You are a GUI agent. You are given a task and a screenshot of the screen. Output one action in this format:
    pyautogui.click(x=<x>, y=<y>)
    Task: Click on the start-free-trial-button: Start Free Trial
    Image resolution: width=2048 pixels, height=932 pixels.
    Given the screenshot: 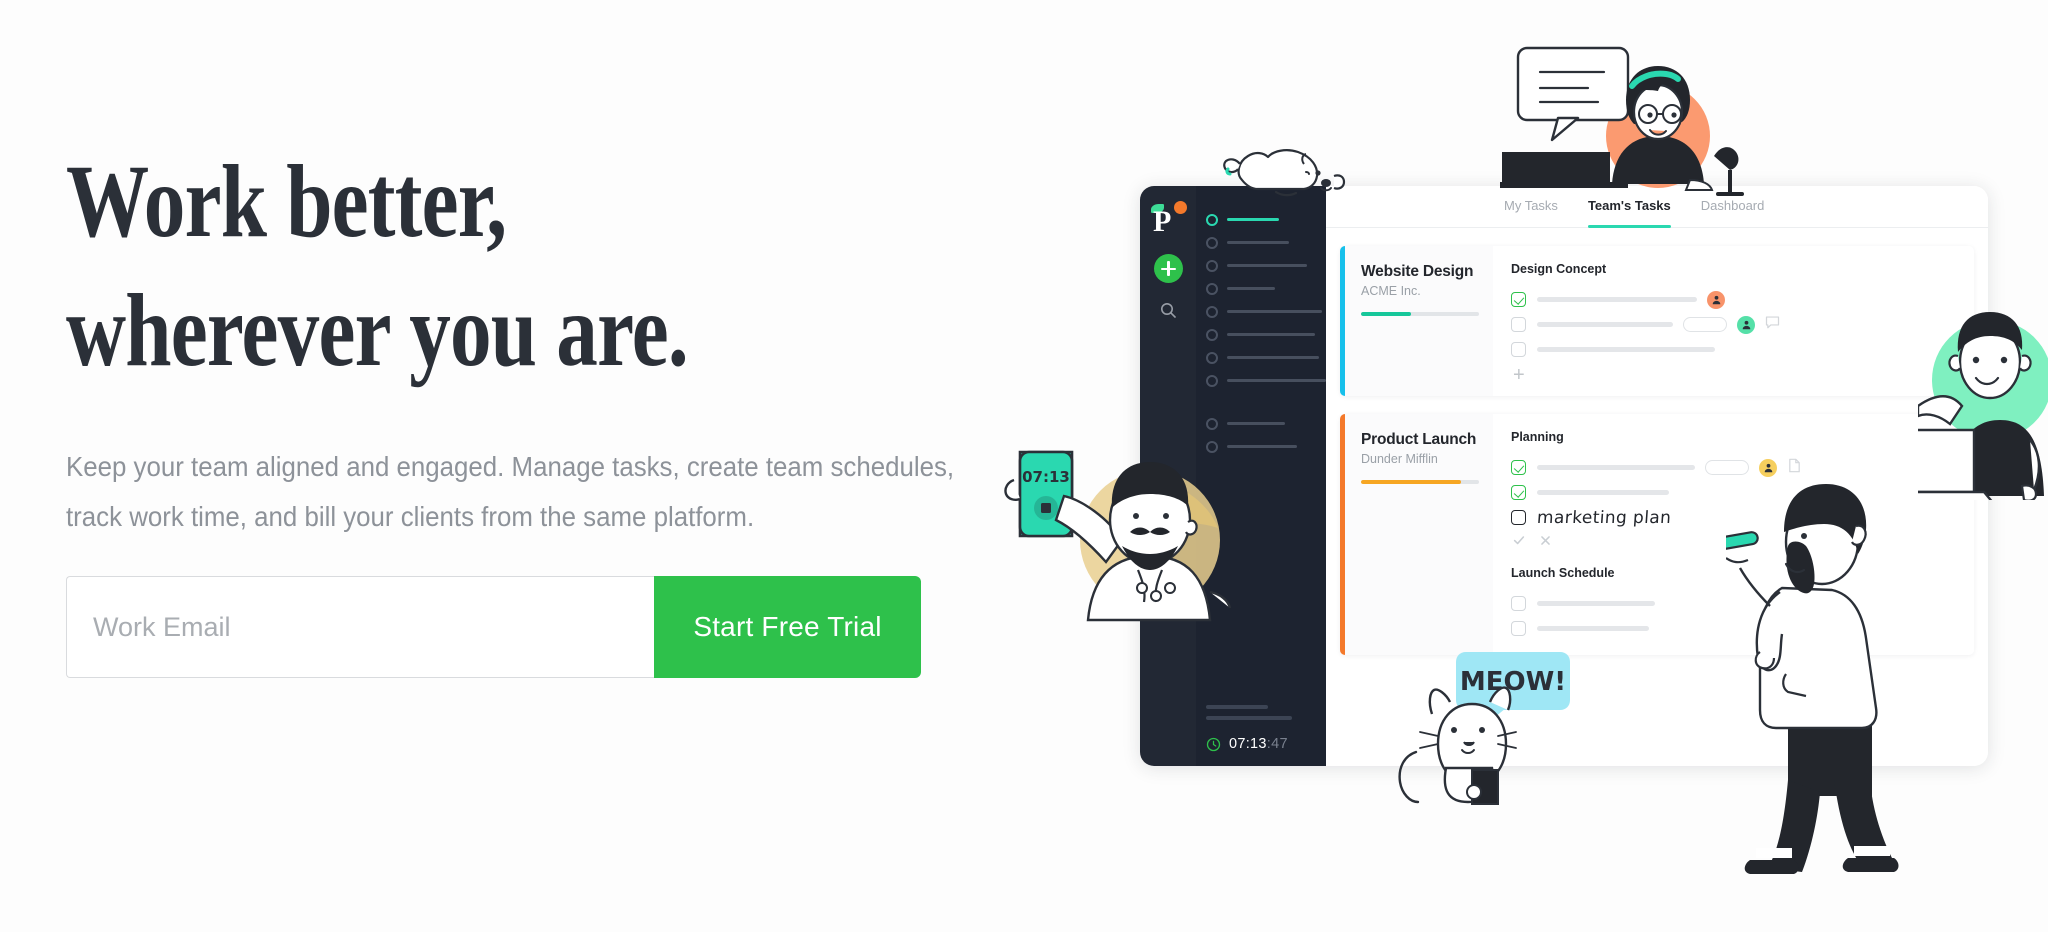 What is the action you would take?
    pyautogui.click(x=787, y=627)
    